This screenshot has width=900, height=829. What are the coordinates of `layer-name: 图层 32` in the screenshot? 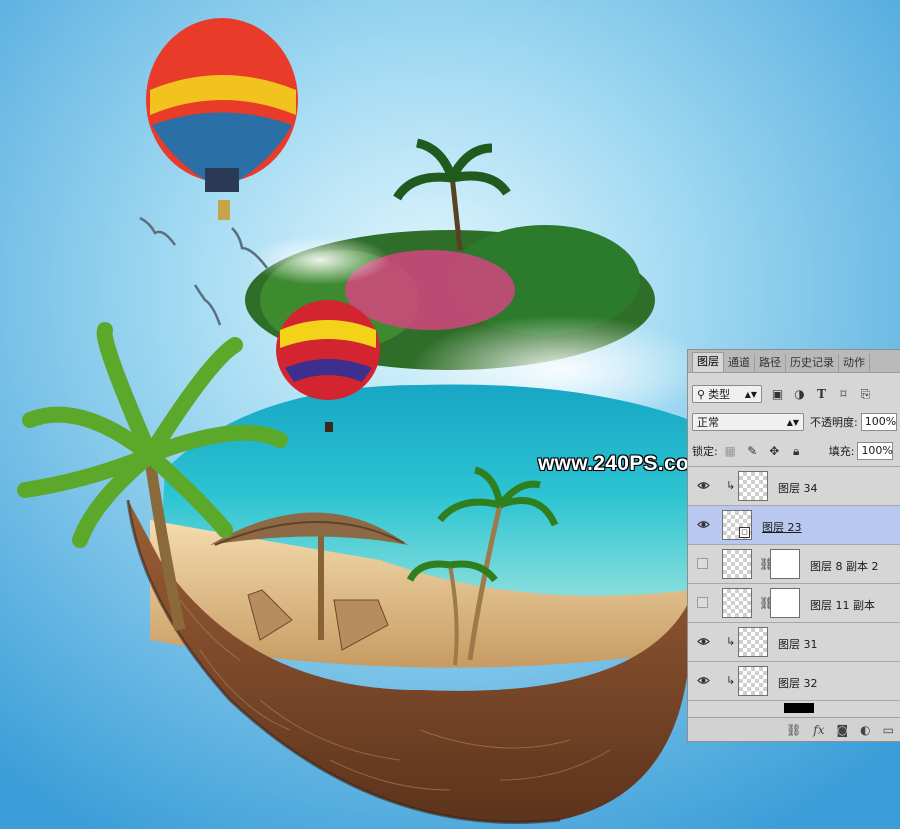 It's located at (798, 683).